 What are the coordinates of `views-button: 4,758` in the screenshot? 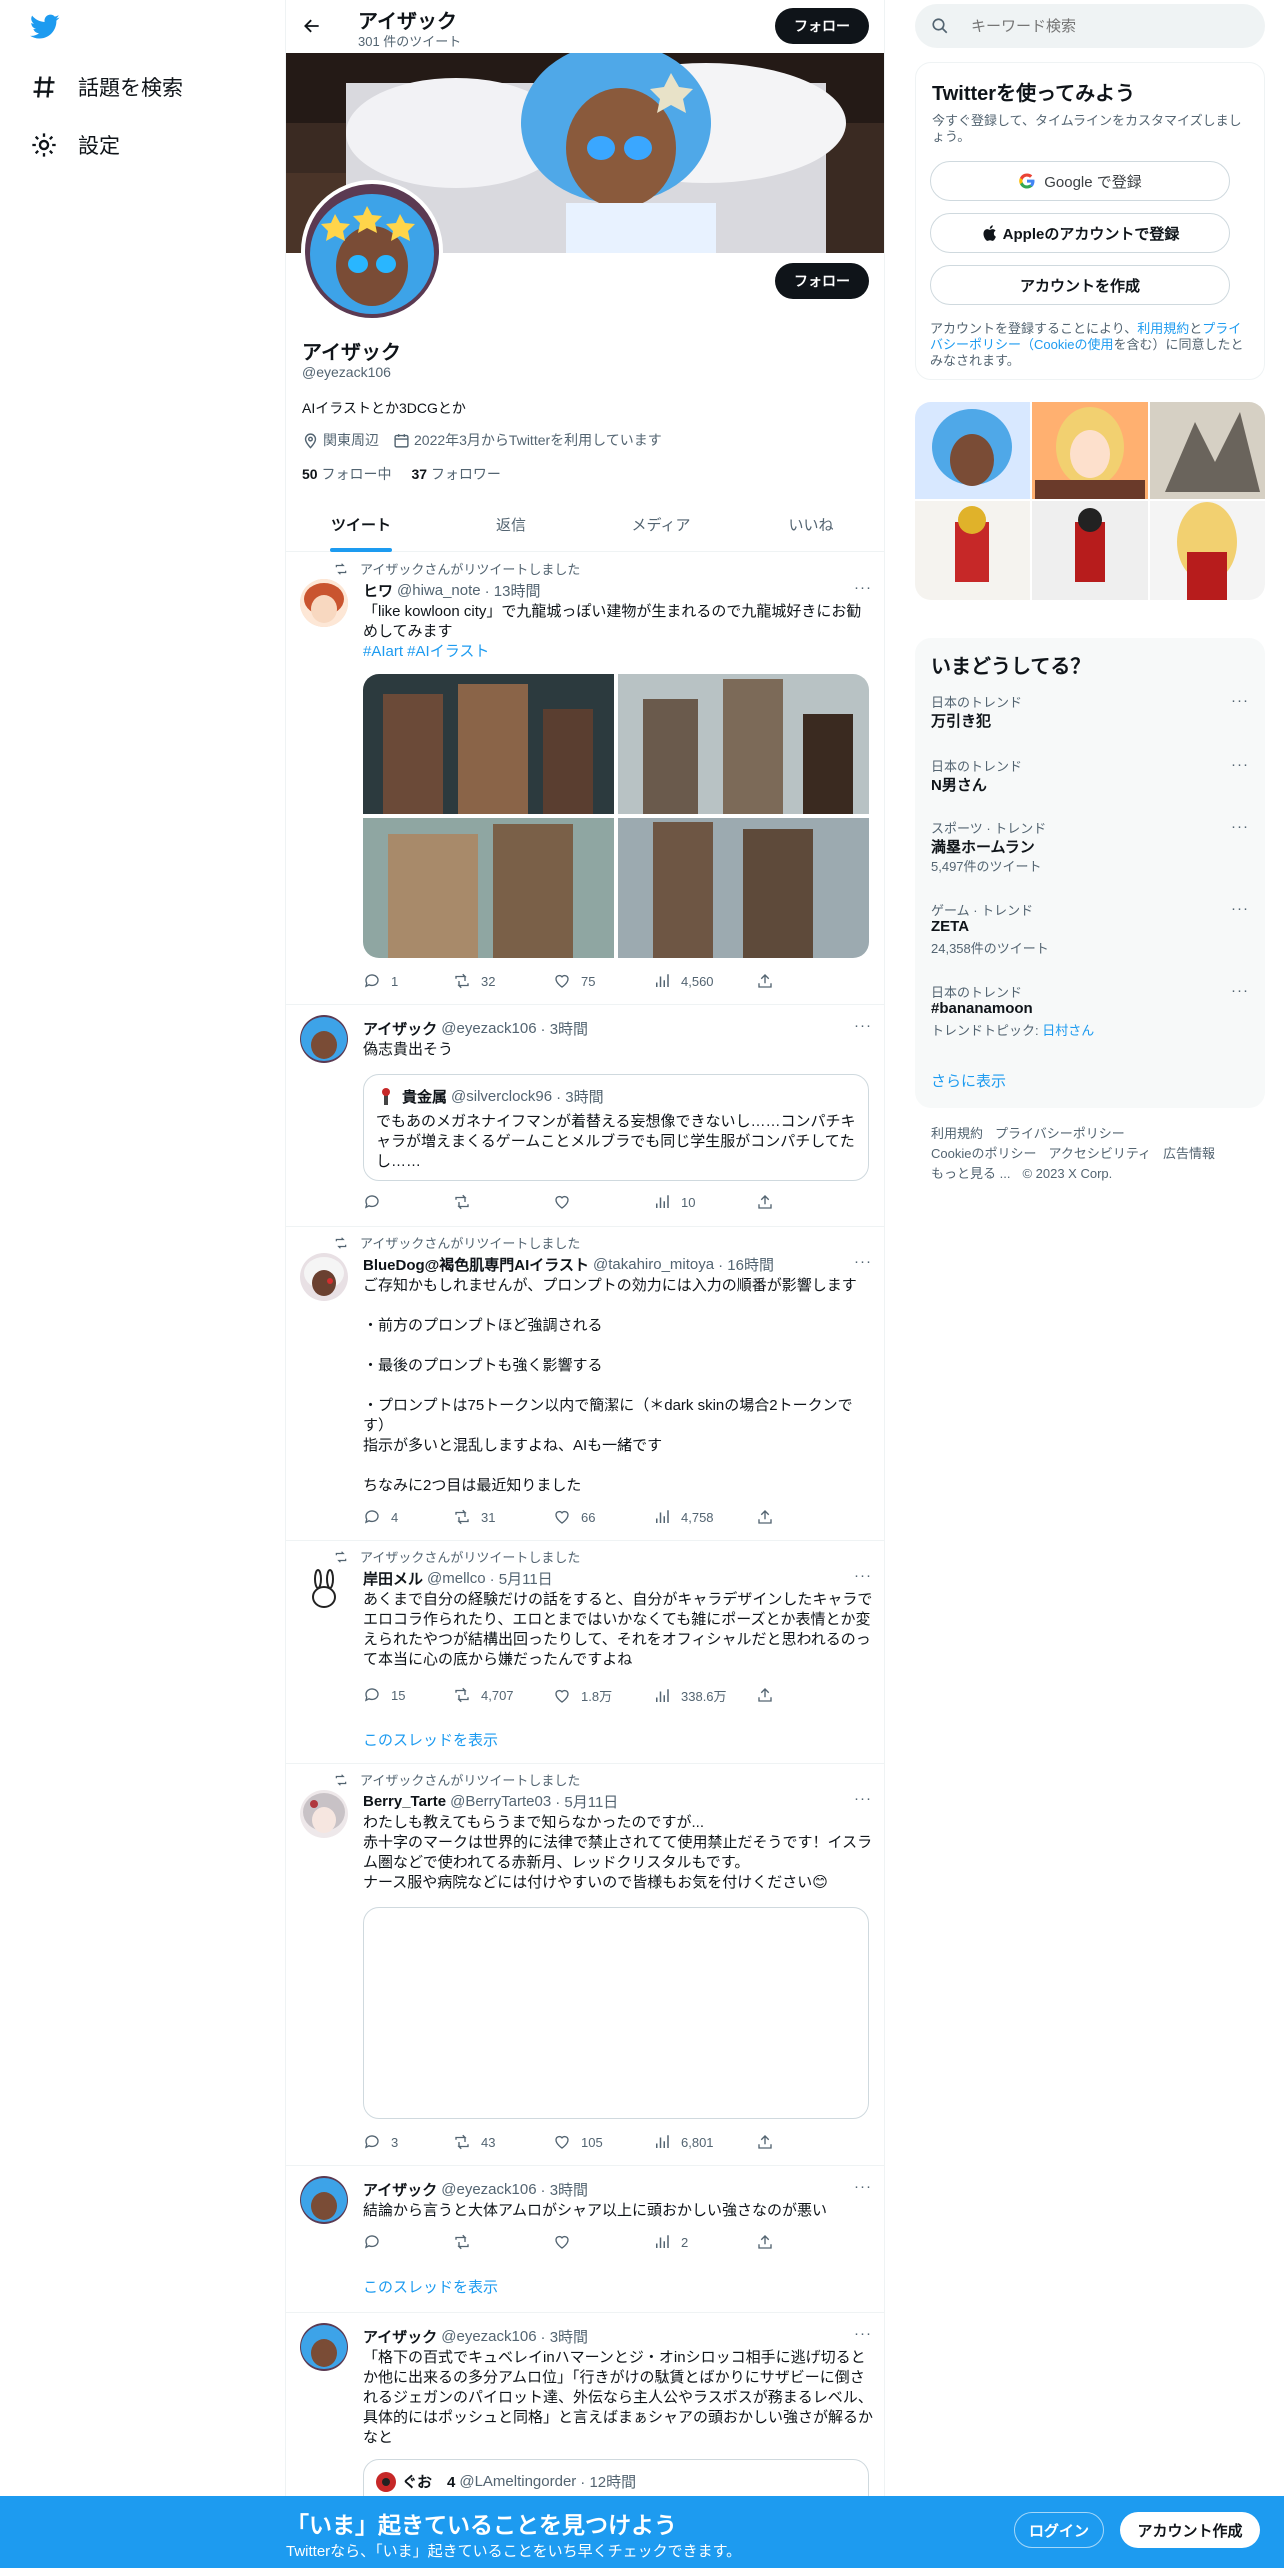 It's located at (683, 1517).